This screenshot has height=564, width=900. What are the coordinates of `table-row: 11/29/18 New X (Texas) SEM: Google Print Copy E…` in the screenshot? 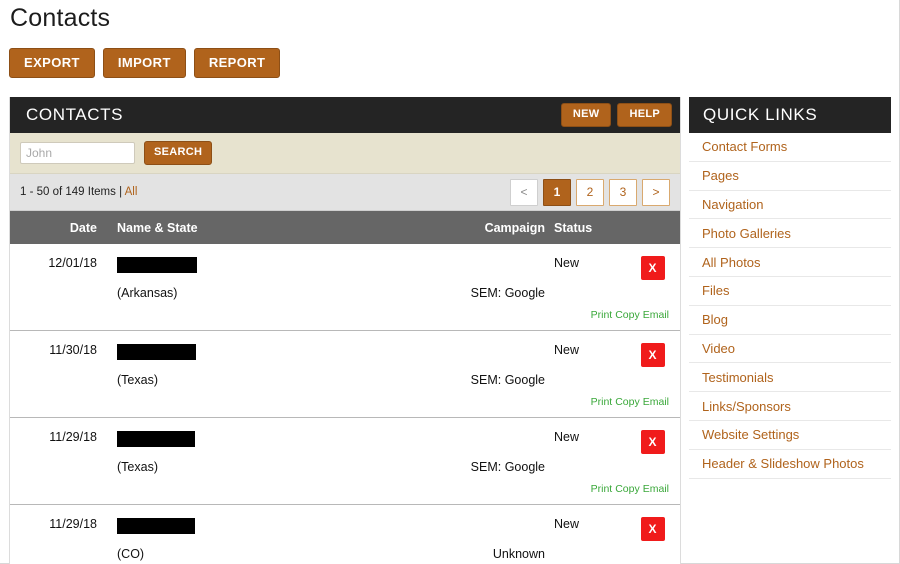 It's located at (345, 461).